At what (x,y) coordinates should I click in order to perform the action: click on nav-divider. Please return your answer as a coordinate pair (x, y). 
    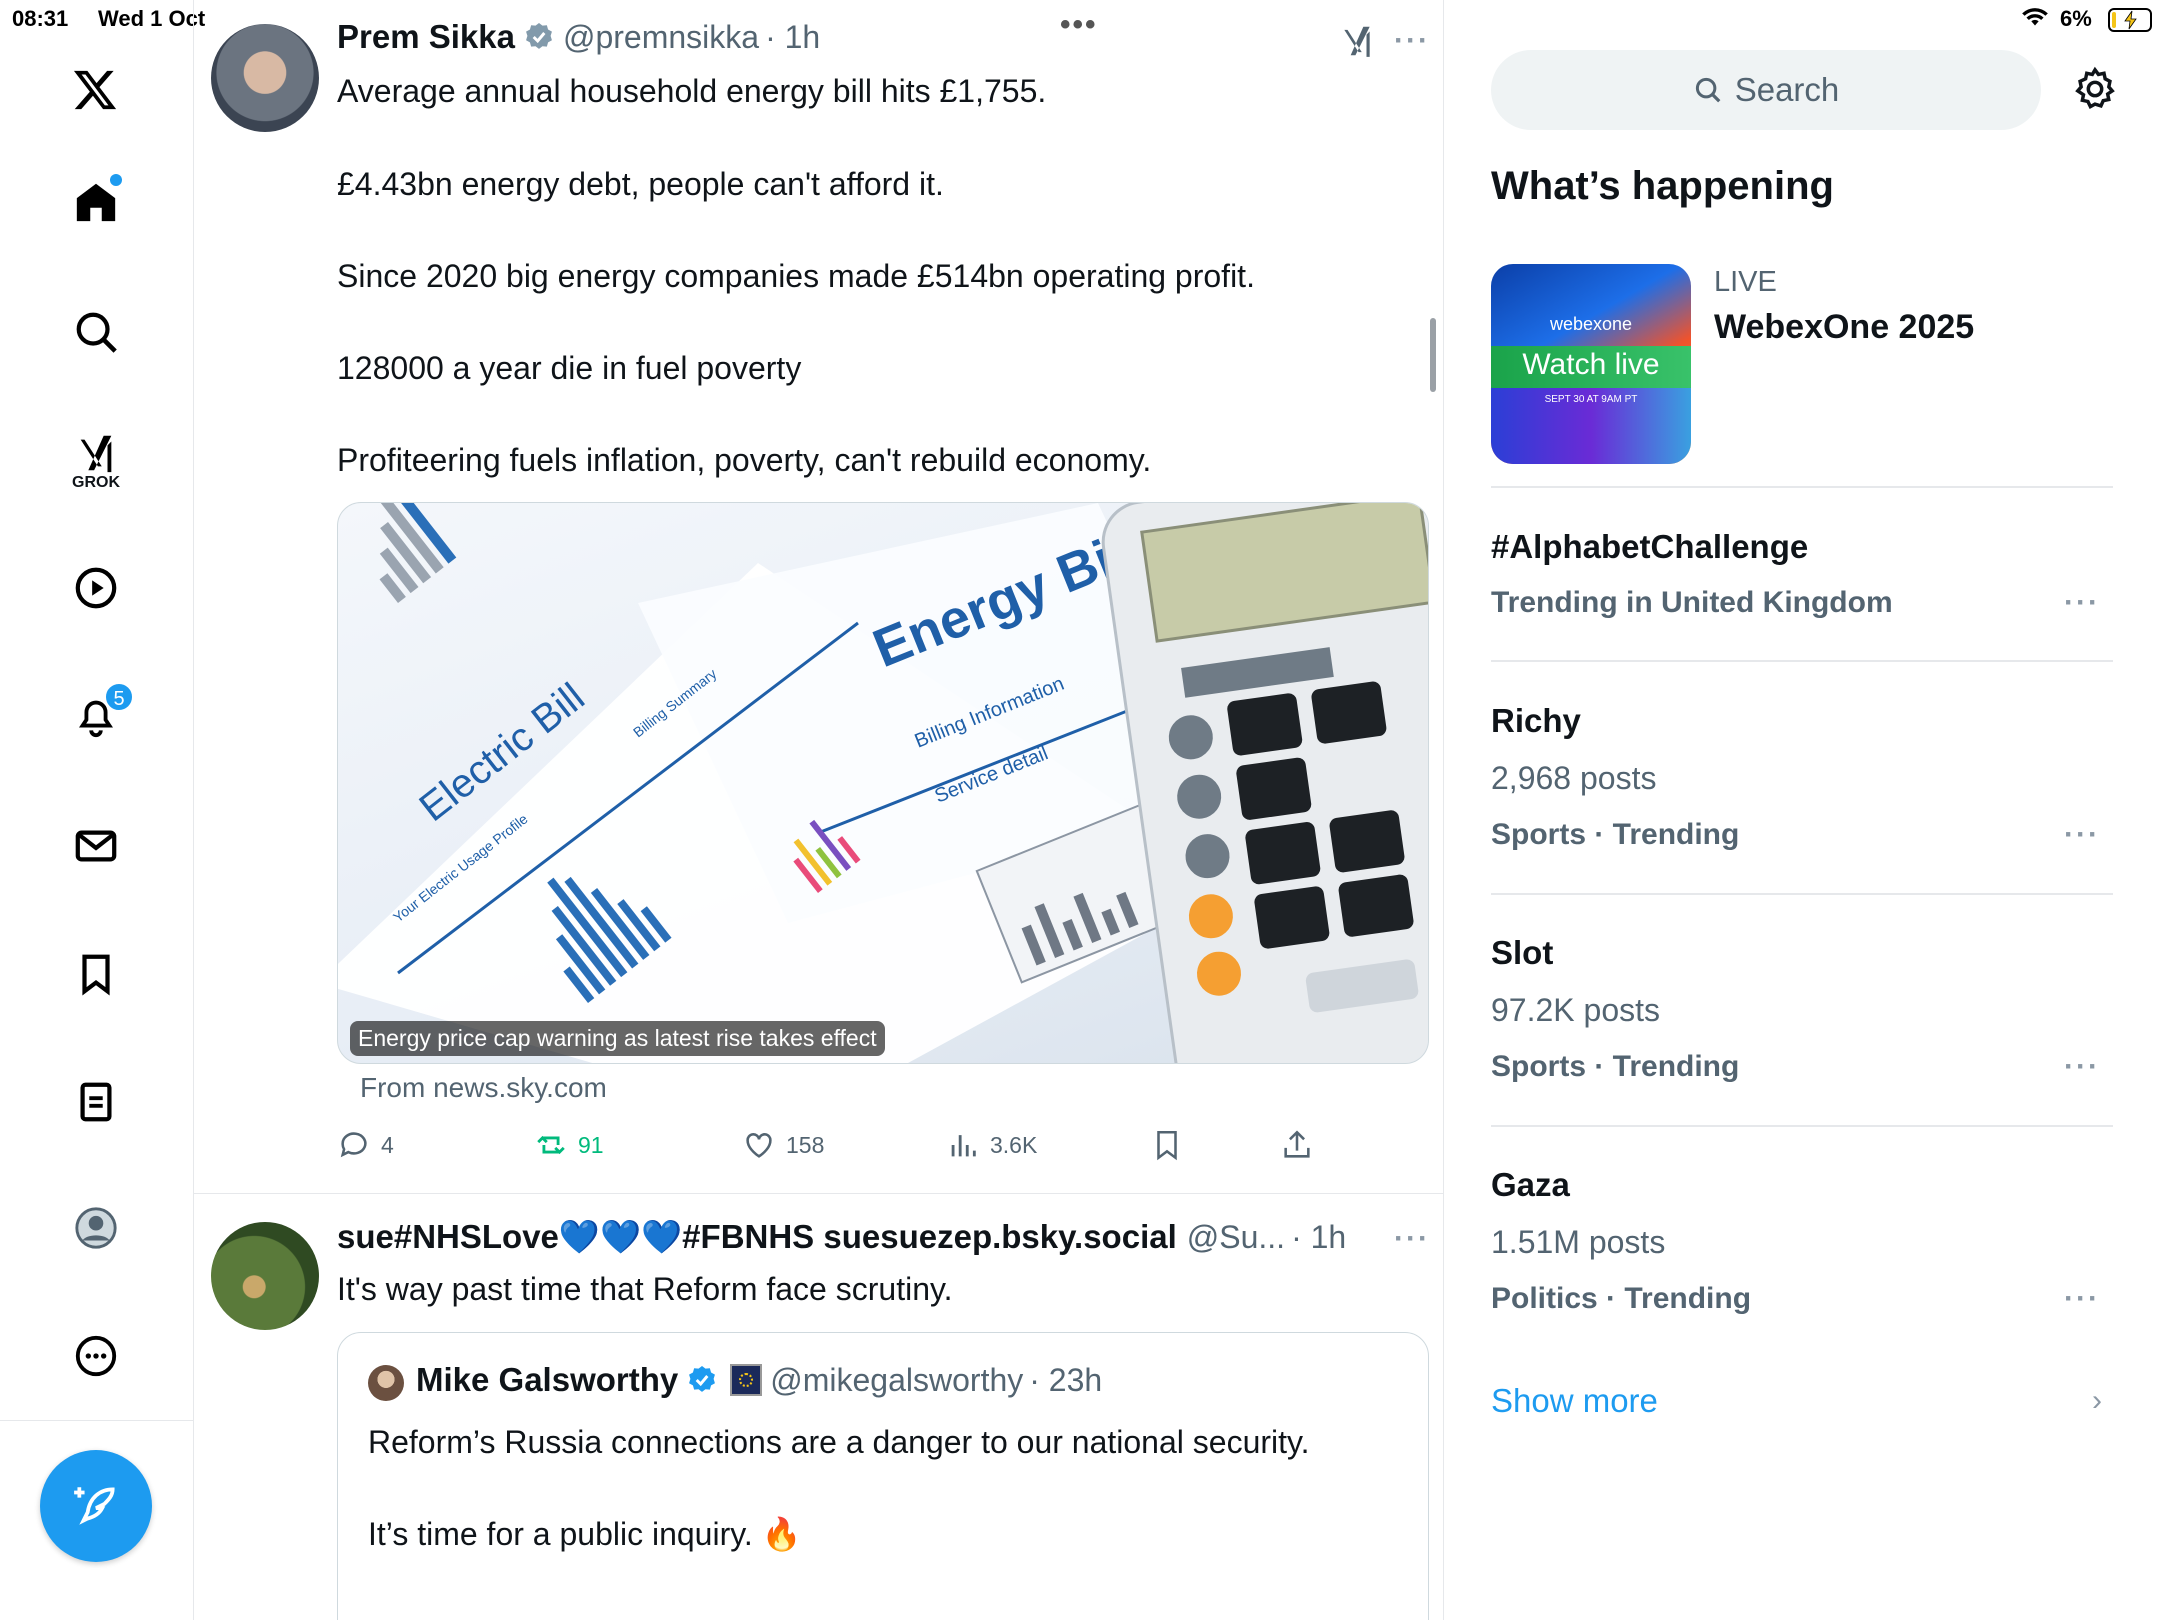
    Looking at the image, I should click on (97, 1420).